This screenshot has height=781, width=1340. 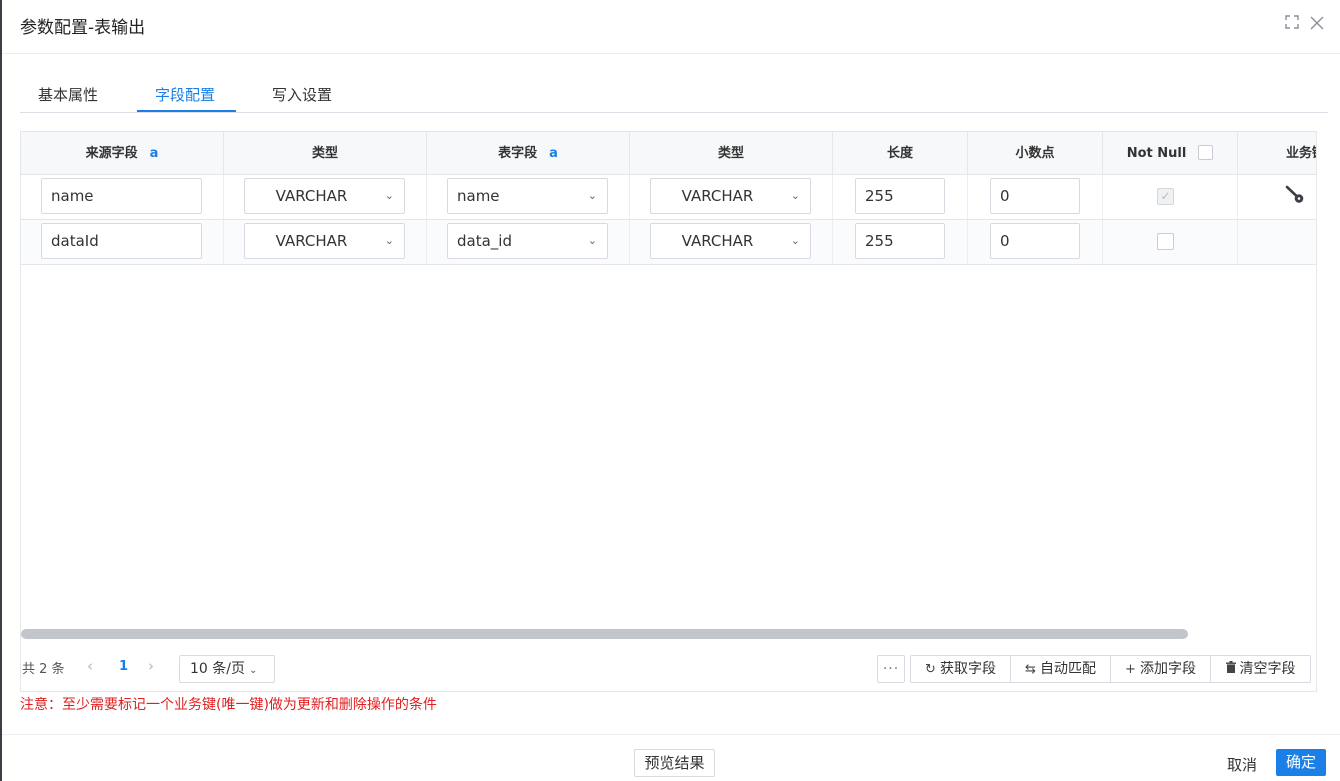 I want to click on chevron-right-icon: ›, so click(x=151, y=666).